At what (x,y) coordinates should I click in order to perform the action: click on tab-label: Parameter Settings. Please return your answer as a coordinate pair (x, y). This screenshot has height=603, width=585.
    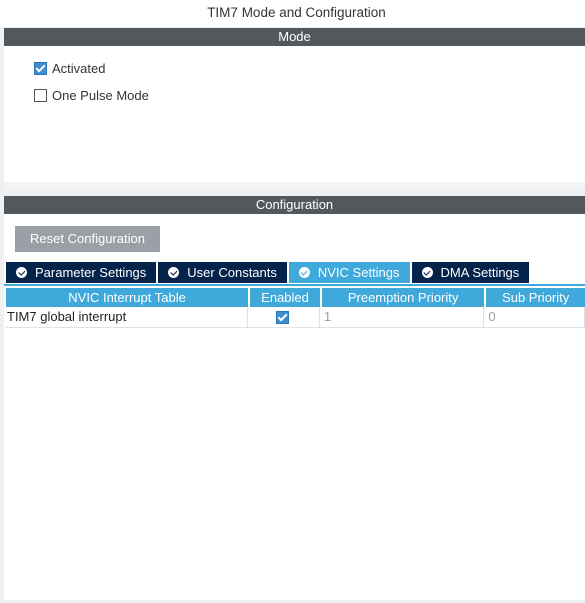
    Looking at the image, I should click on (91, 272).